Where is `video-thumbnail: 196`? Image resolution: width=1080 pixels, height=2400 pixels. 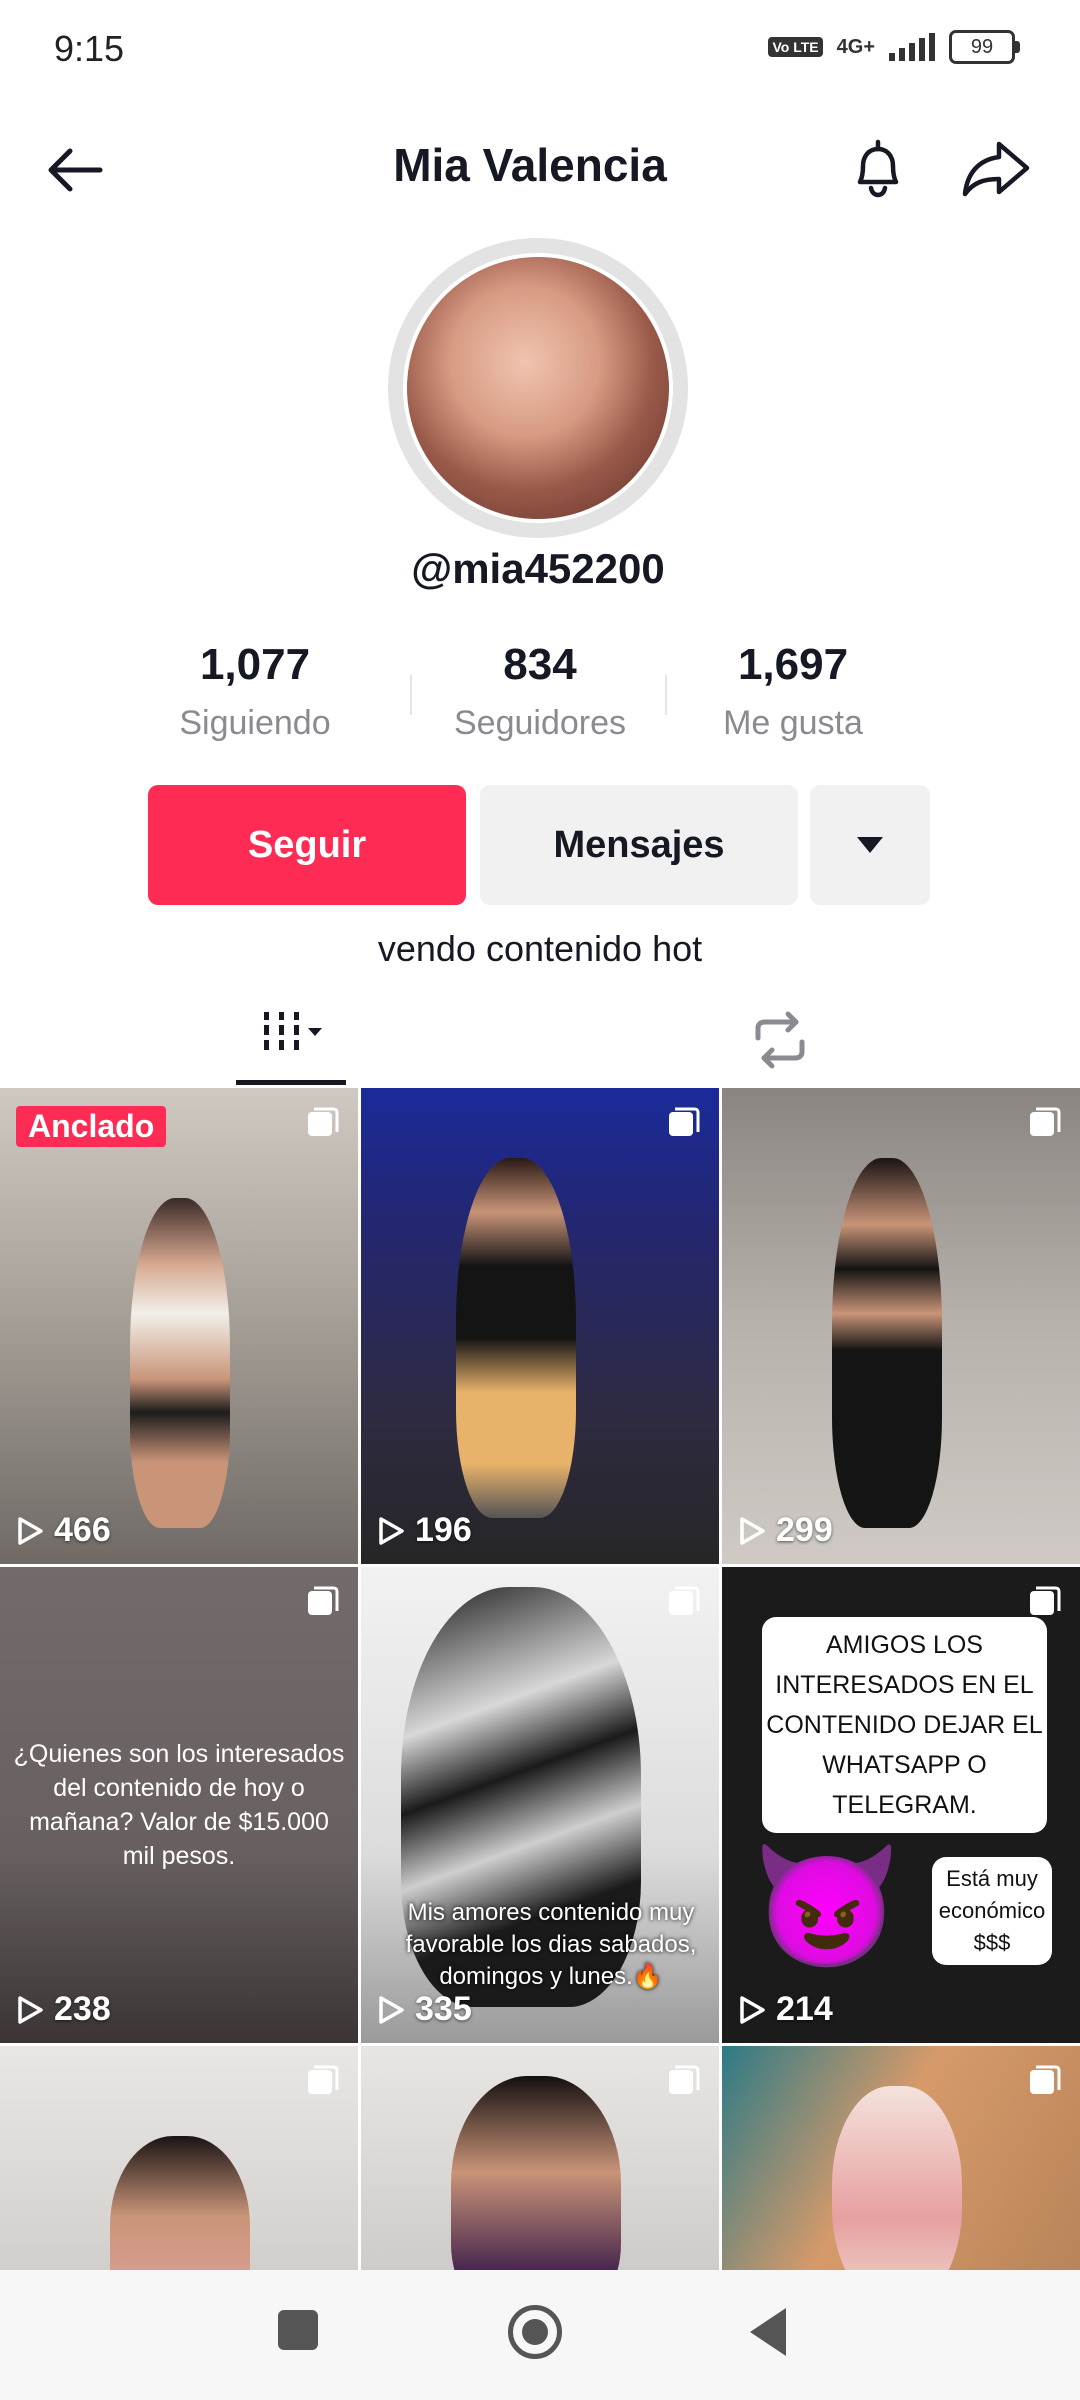 video-thumbnail: 196 is located at coordinates (540, 1326).